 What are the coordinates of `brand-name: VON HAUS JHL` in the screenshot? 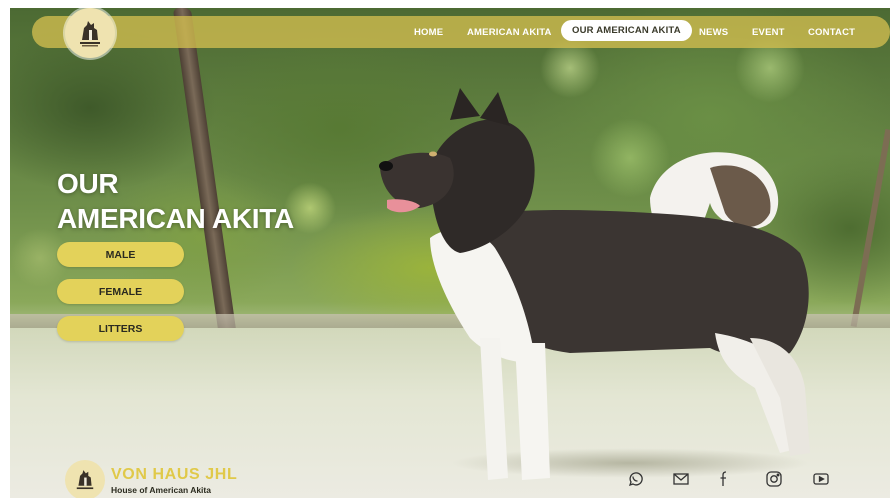 It's located at (174, 474).